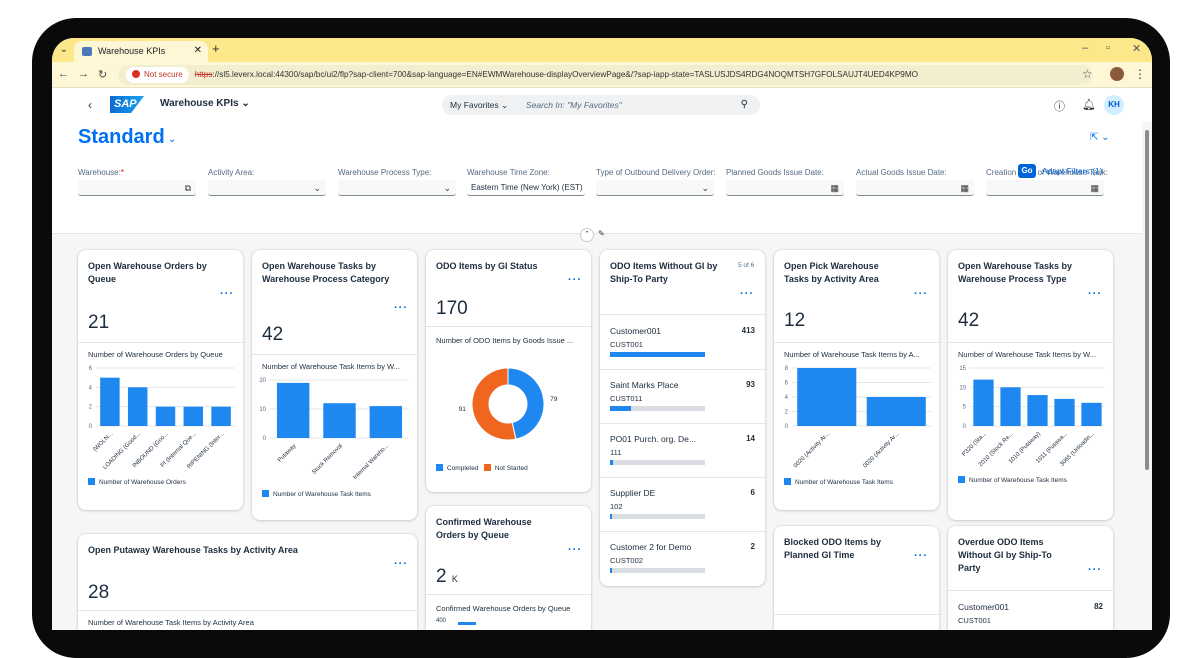 Image resolution: width=1200 pixels, height=658 pixels. I want to click on y-tick-label: 0, so click(965, 427).